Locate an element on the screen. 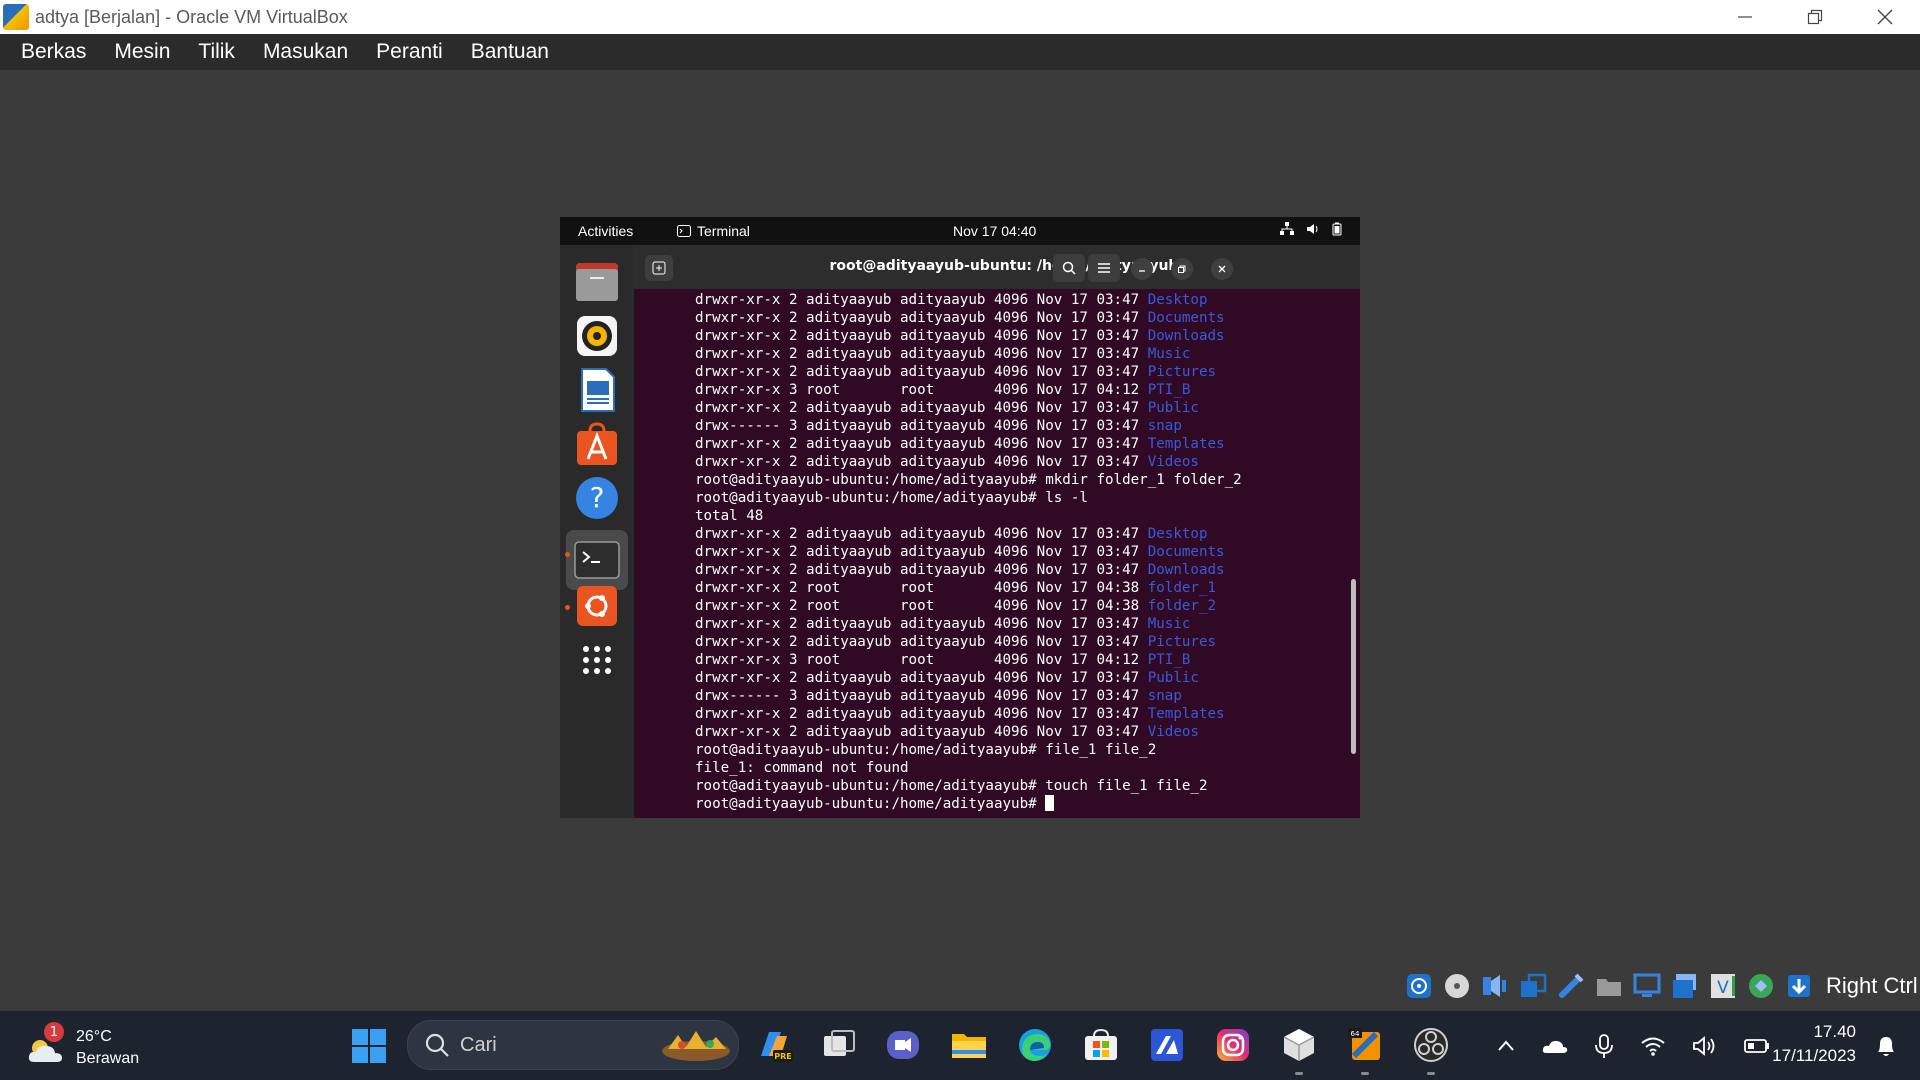  terminal-line-text: drwxr-xr-x 2 root root 4096 Nov 17 04:38 is located at coordinates (921, 606).